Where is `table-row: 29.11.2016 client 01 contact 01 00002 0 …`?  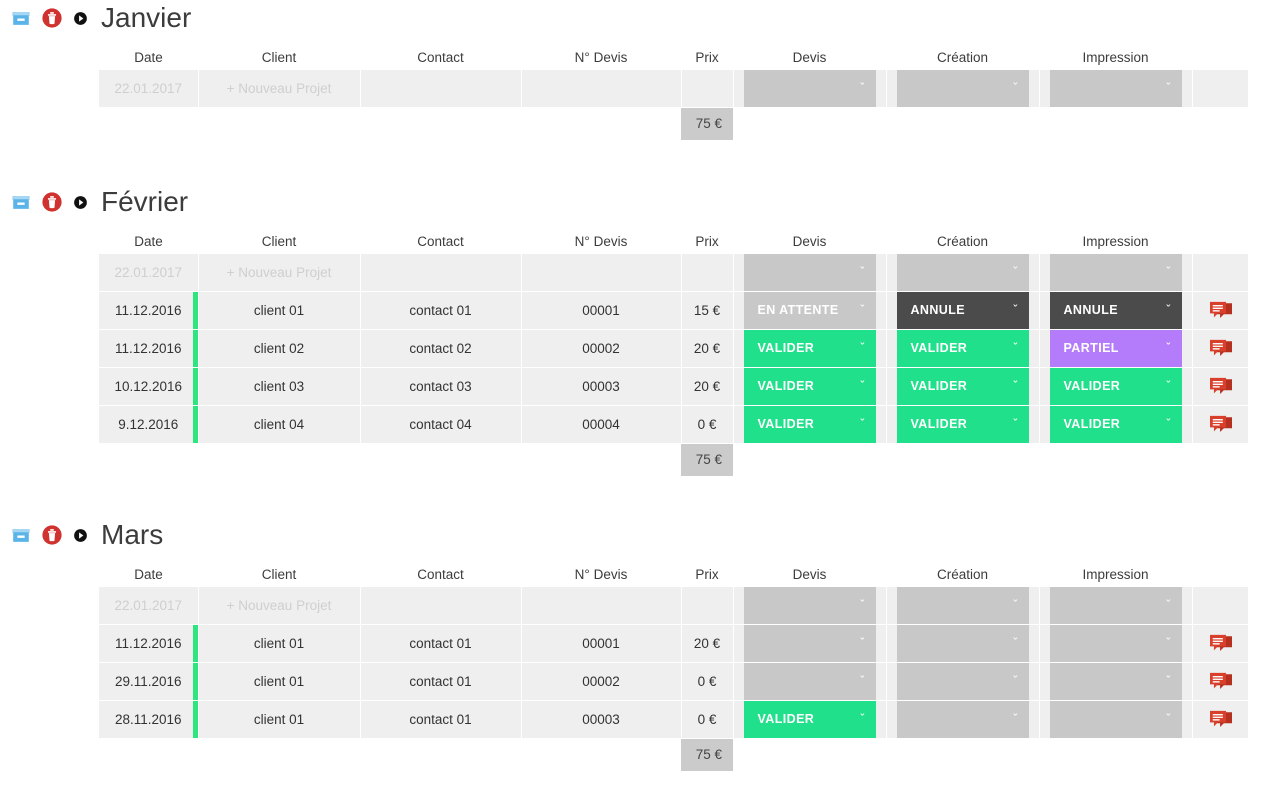
table-row: 29.11.2016 client 01 contact 01 00002 0 … is located at coordinates (674, 681).